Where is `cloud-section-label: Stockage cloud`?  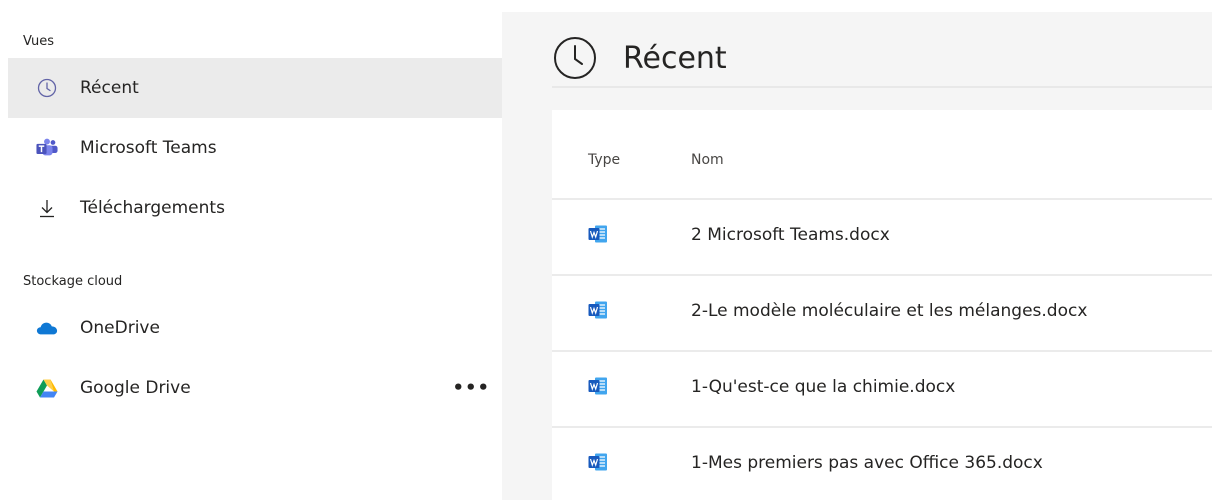 cloud-section-label: Stockage cloud is located at coordinates (73, 281).